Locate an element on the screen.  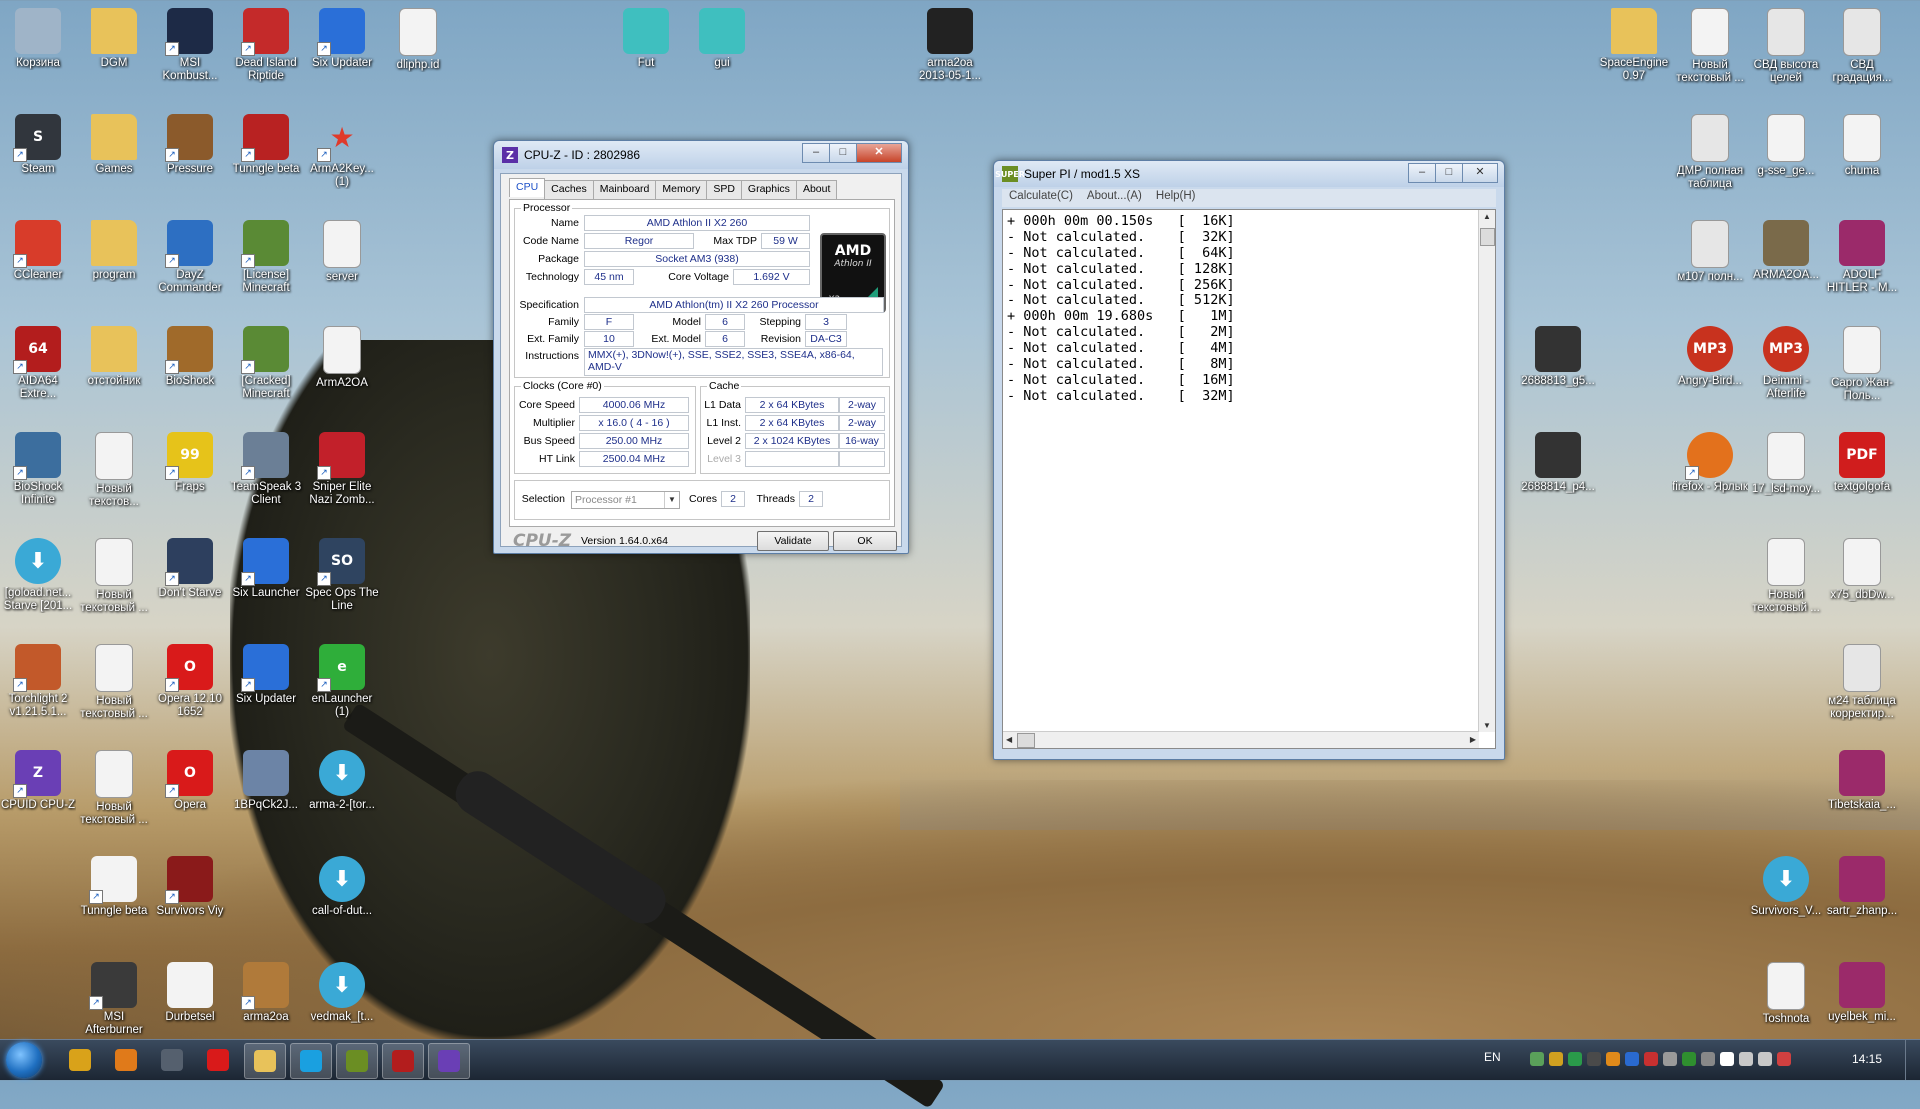
clock: 14:15 is located at coordinates (1867, 1059).